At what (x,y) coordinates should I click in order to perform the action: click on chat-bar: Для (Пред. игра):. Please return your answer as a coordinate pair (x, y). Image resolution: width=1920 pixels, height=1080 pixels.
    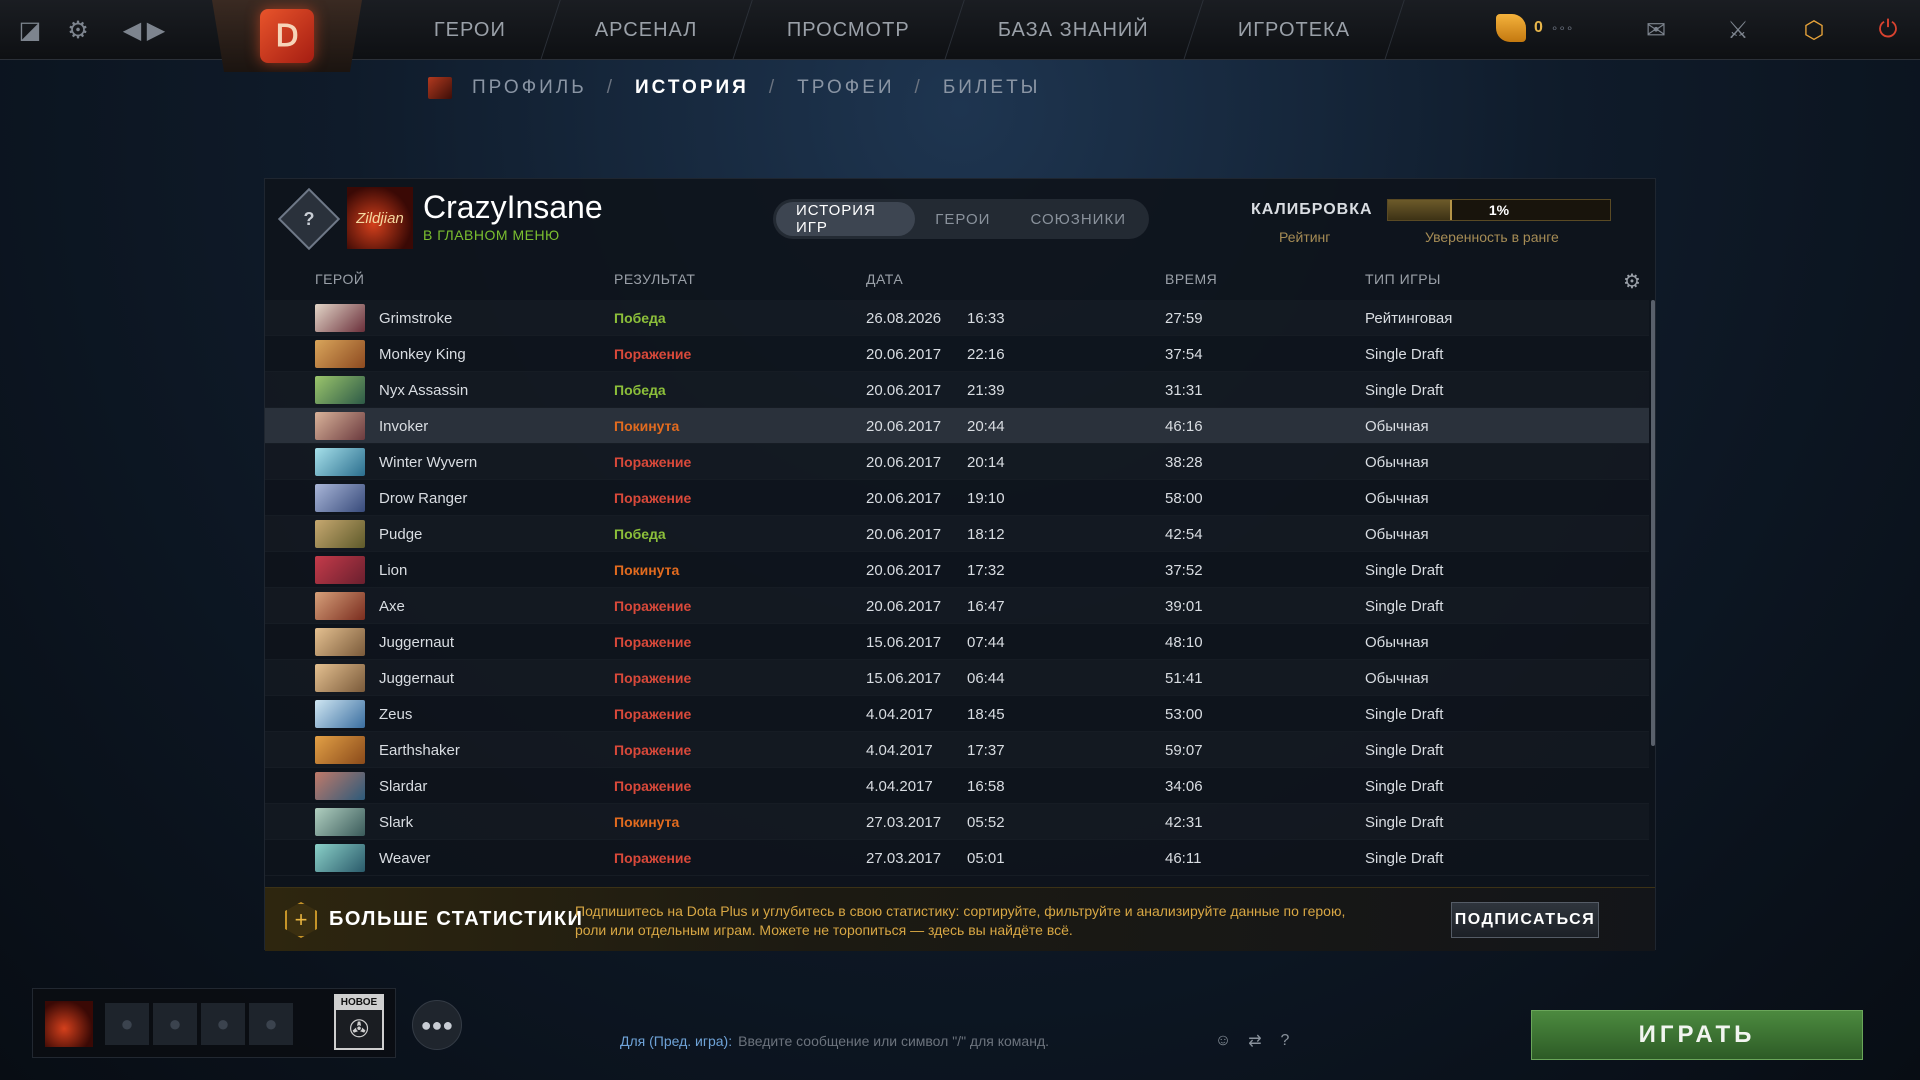
    Looking at the image, I should click on (960, 1041).